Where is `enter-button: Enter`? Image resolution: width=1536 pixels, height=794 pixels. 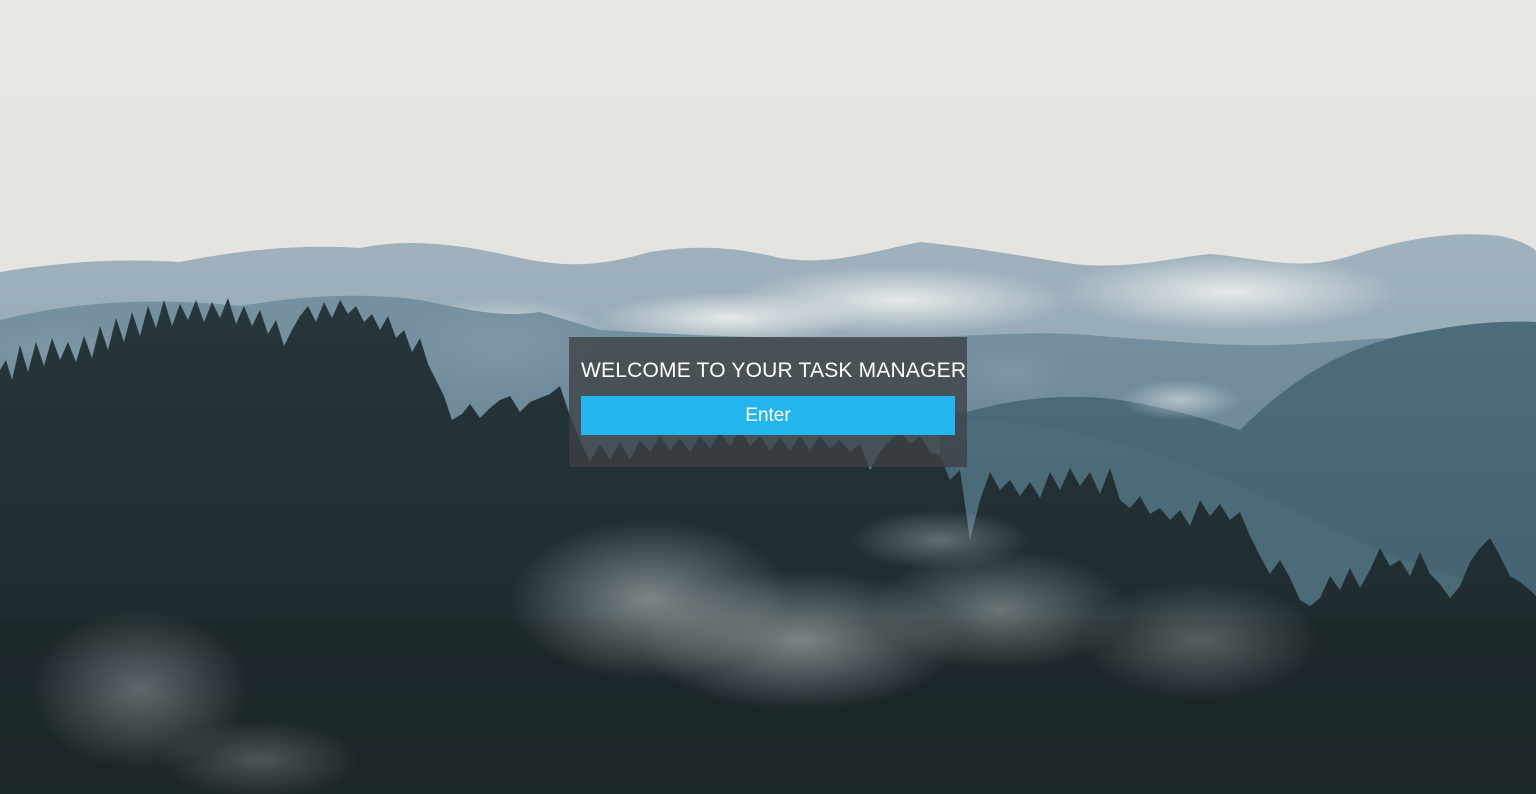
enter-button: Enter is located at coordinates (768, 415).